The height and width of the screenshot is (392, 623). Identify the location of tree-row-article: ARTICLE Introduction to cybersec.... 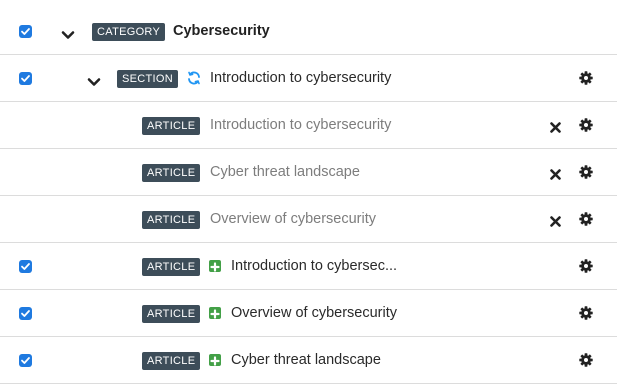
(308, 266).